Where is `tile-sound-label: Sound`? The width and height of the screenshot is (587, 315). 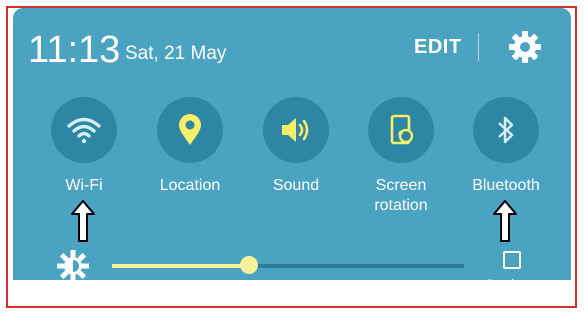
tile-sound-label: Sound is located at coordinates (296, 185).